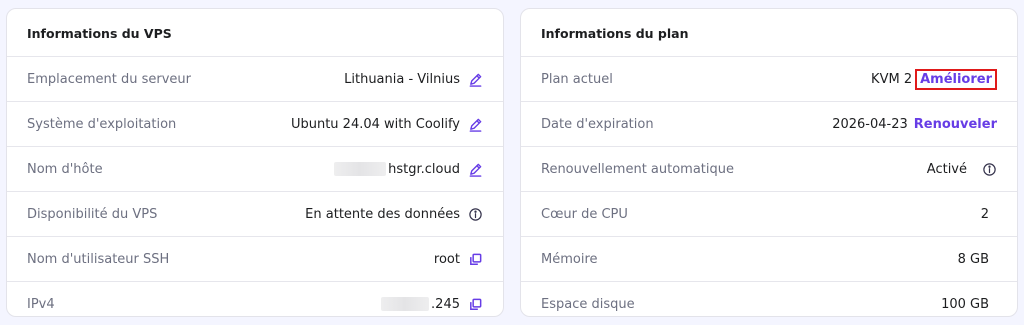  Describe the element at coordinates (769, 213) in the screenshot. I see `cpu-cores-row: Cœur de CPU 2` at that location.